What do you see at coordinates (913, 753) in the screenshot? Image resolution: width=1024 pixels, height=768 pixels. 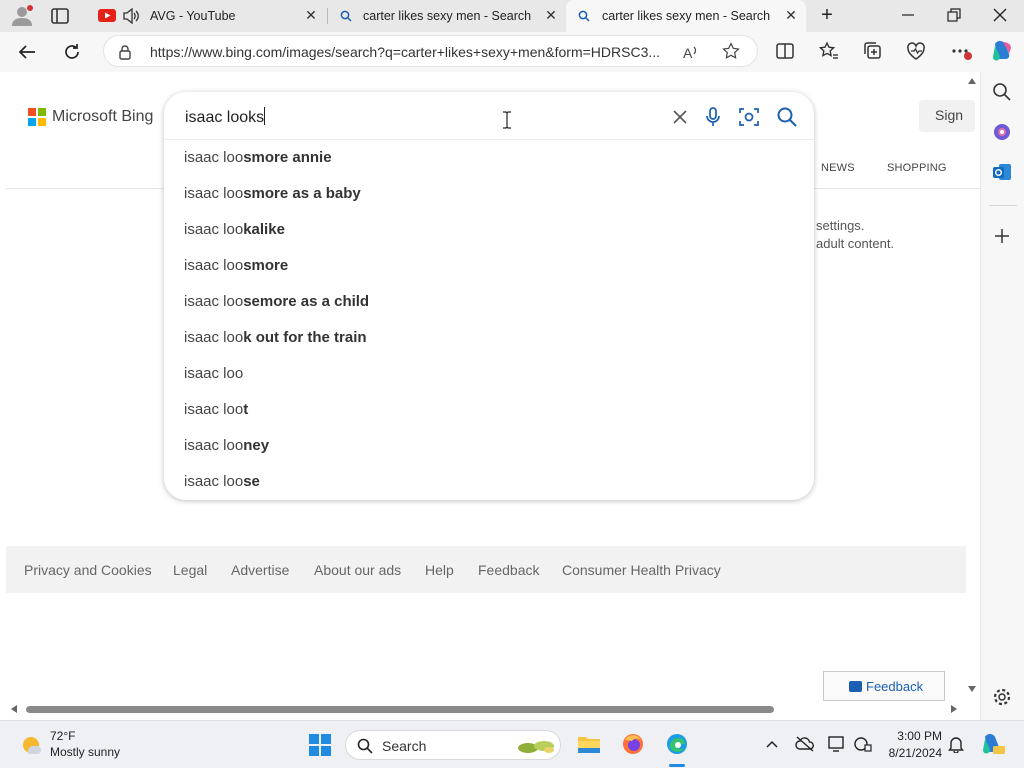 I see `clock-date: 8/21/2024` at bounding box center [913, 753].